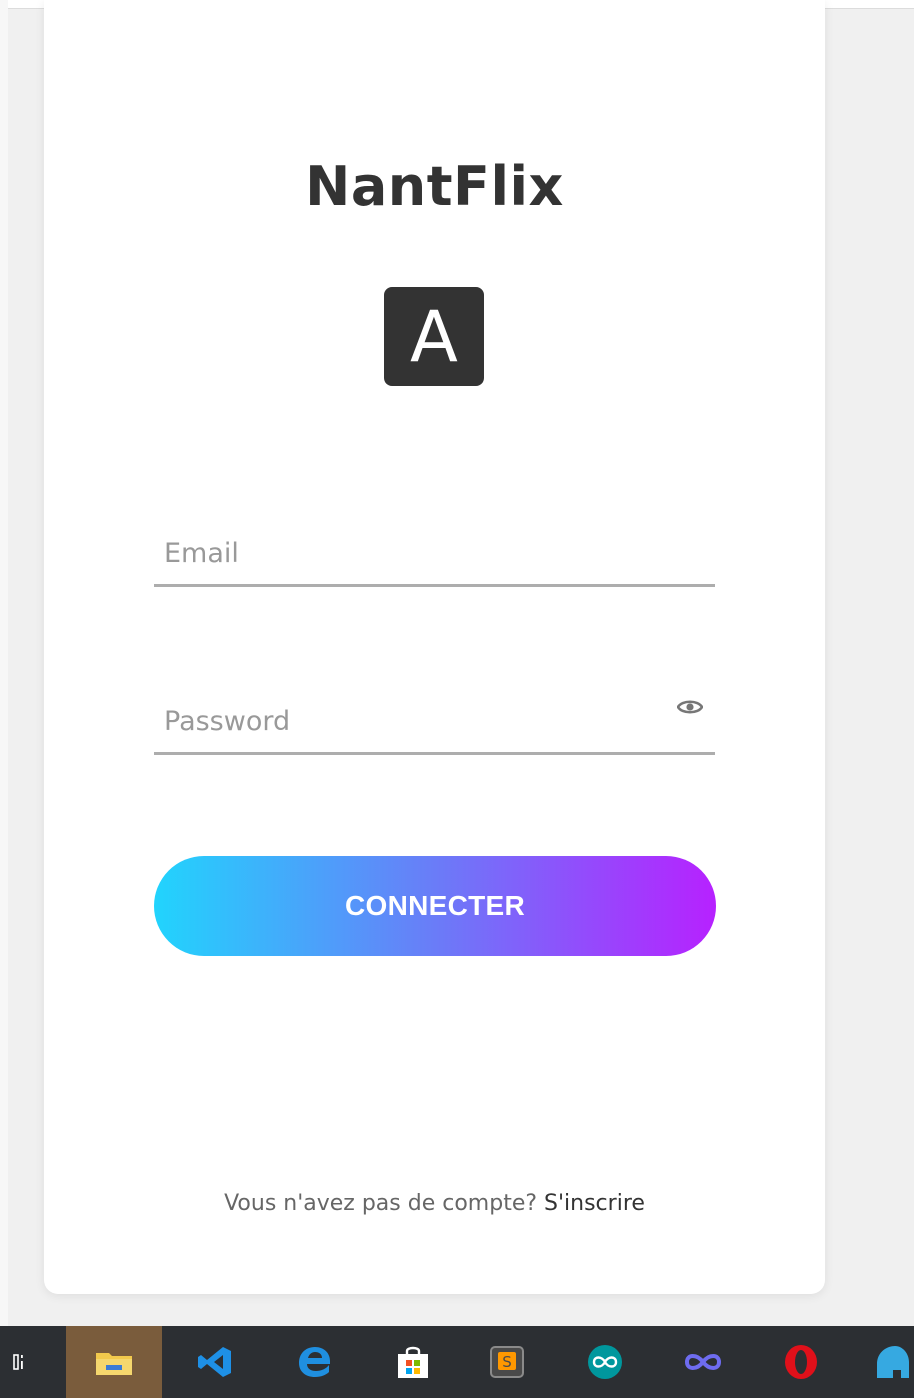 This screenshot has width=914, height=1398. What do you see at coordinates (889, 1362) in the screenshot?
I see `blue-app-icon` at bounding box center [889, 1362].